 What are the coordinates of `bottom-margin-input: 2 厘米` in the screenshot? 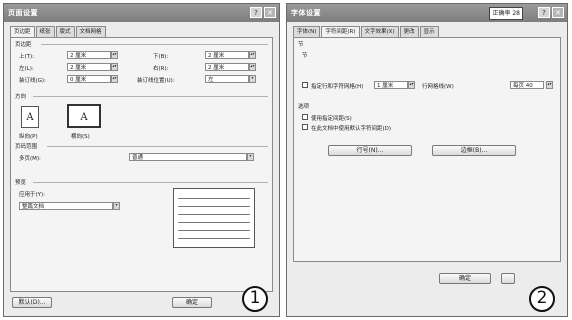 It's located at (227, 55).